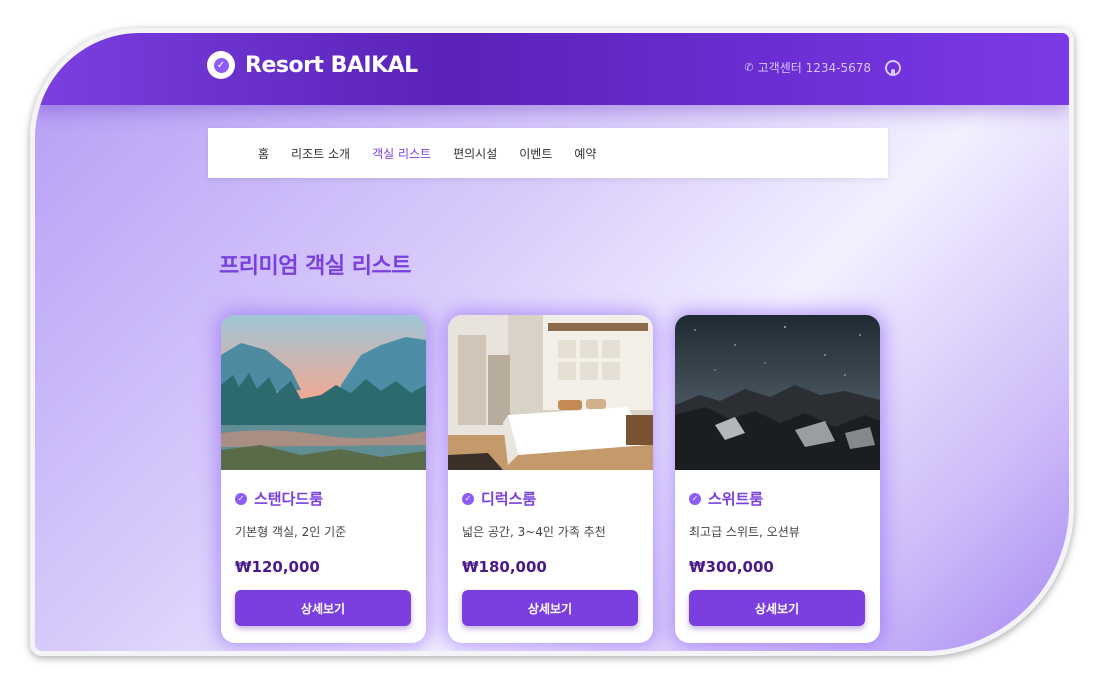 This screenshot has width=1100, height=680. Describe the element at coordinates (736, 499) in the screenshot. I see `room-name: 스위트룸` at that location.